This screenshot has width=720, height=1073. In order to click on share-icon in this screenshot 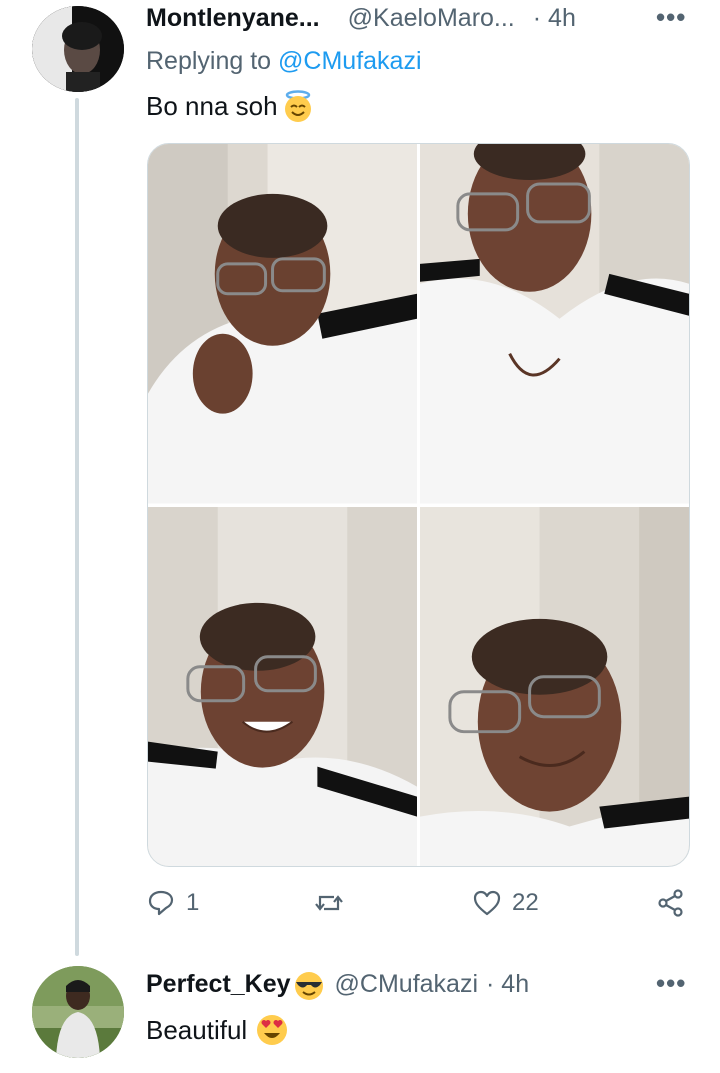, I will do `click(670, 903)`.